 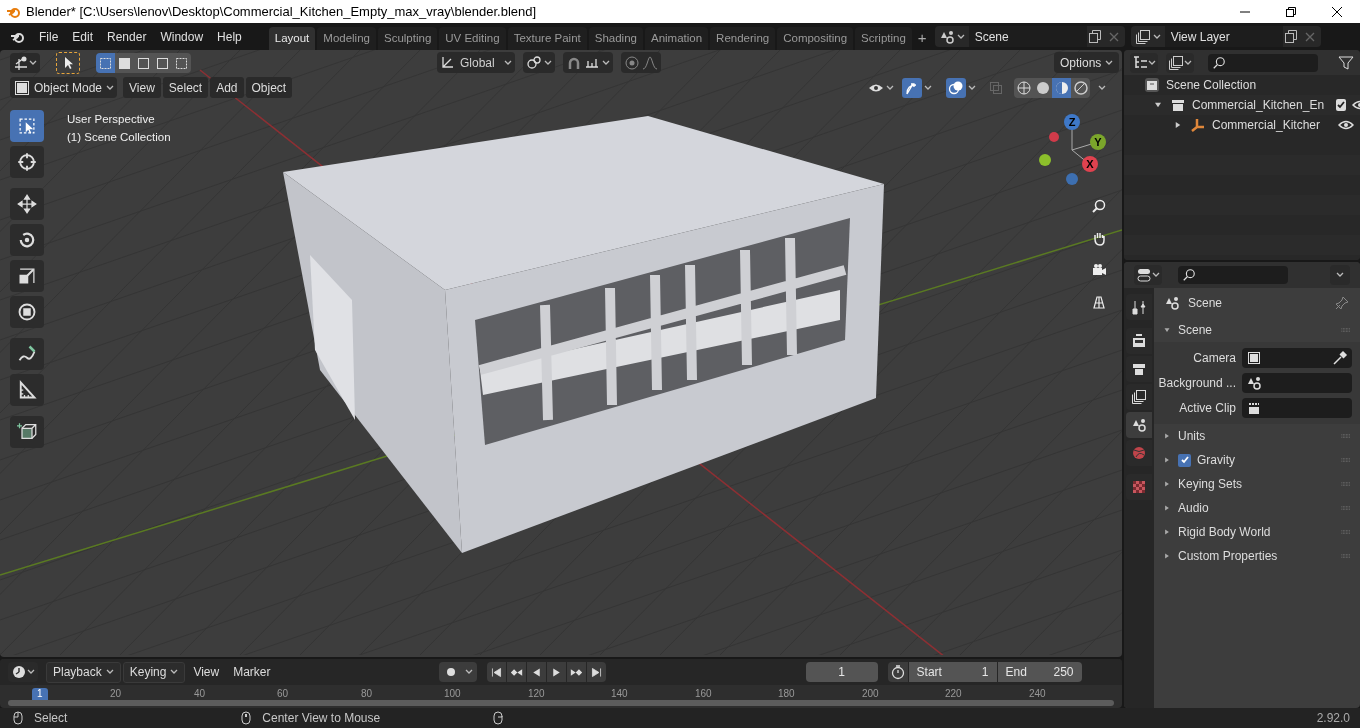 I want to click on outliner-item: Scene Collection, so click(x=1211, y=85).